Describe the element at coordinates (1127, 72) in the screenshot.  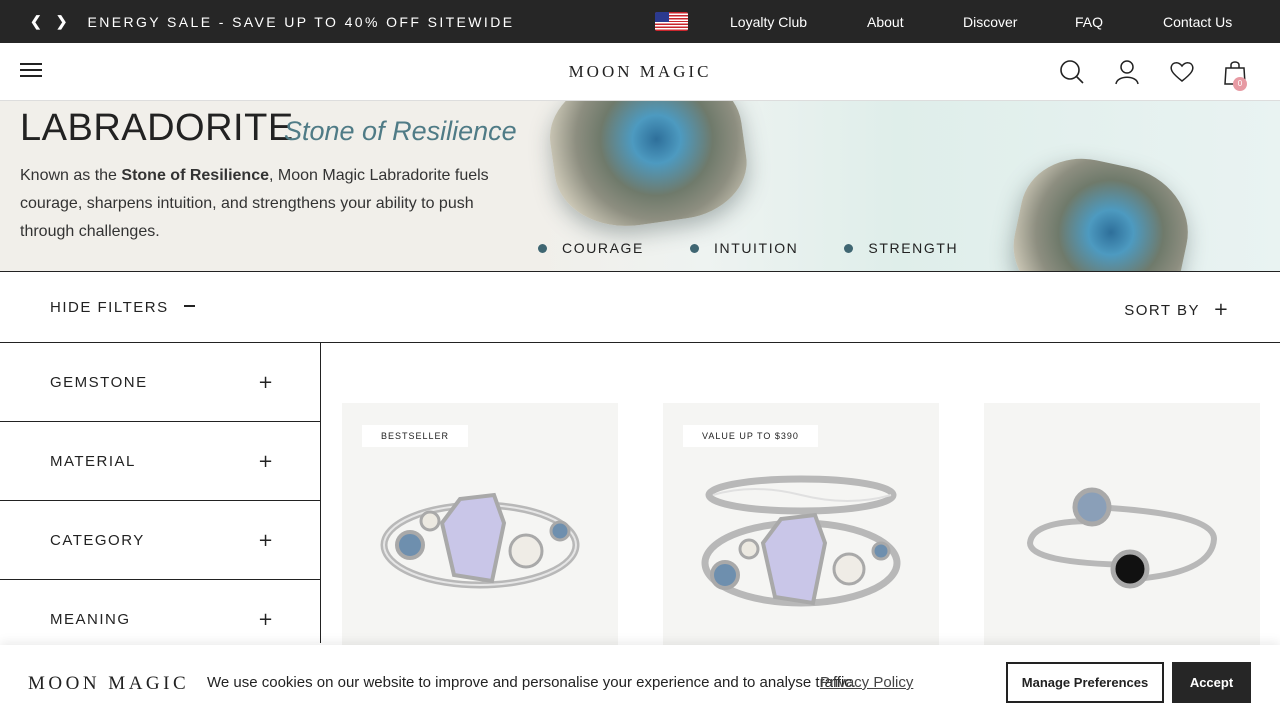
I see `account-icon` at that location.